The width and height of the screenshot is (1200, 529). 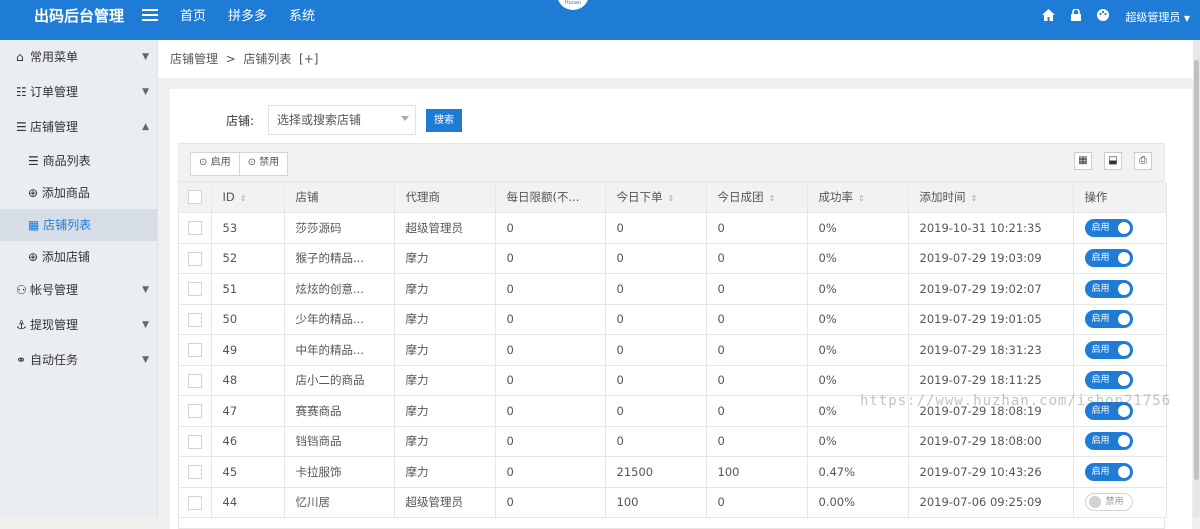 What do you see at coordinates (78, 92) in the screenshot?
I see `sidebar-item-orders: ☷ 订单管理 ▼` at bounding box center [78, 92].